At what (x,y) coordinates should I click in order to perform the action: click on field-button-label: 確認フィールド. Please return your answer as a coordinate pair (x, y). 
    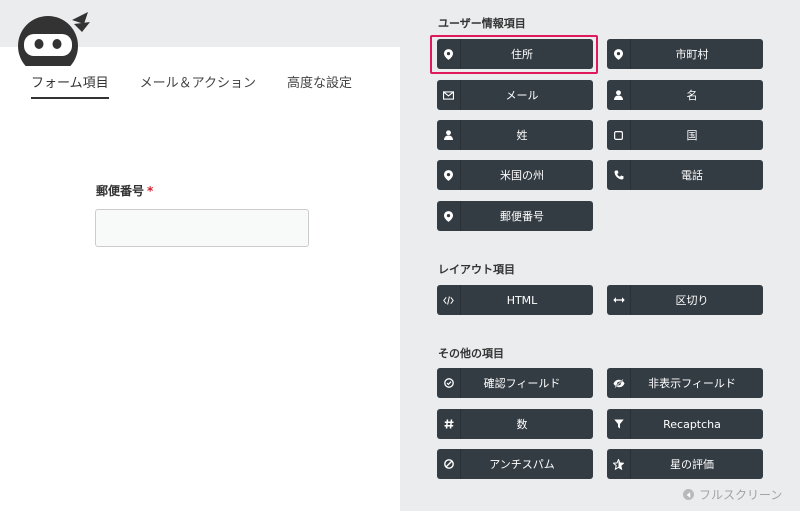
    Looking at the image, I should click on (522, 383).